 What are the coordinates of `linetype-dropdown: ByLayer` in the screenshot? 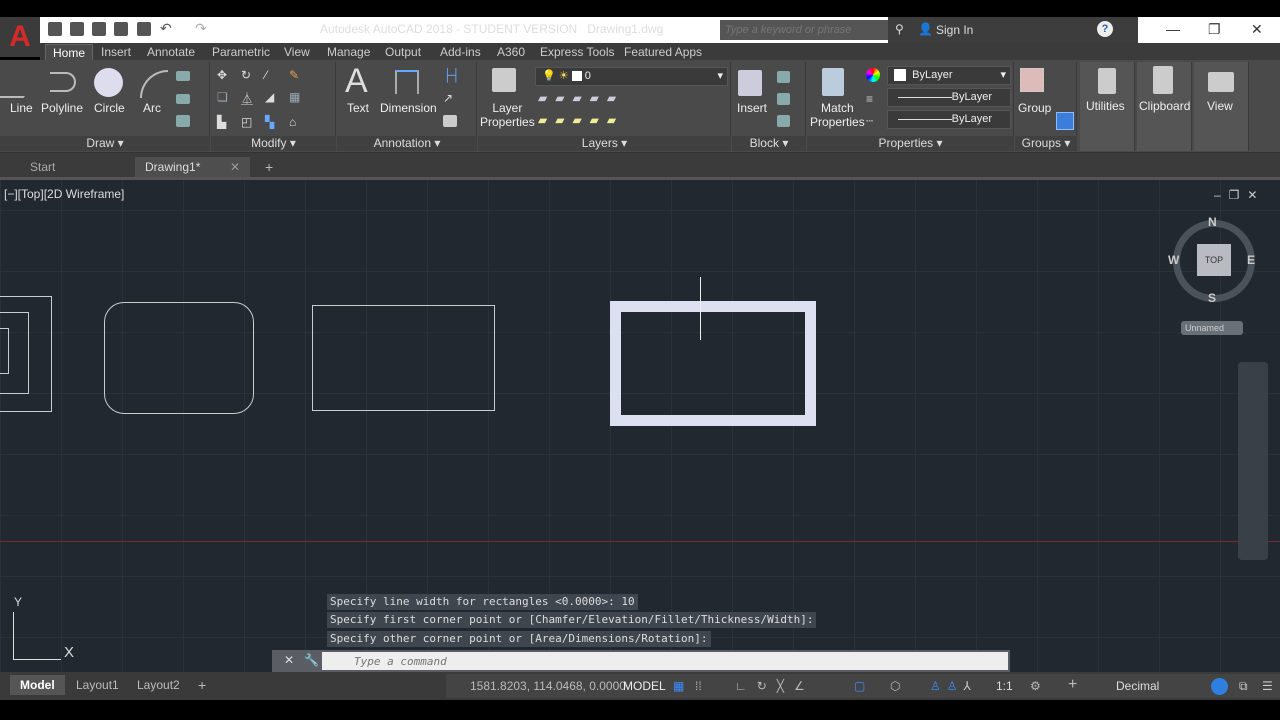 It's located at (949, 97).